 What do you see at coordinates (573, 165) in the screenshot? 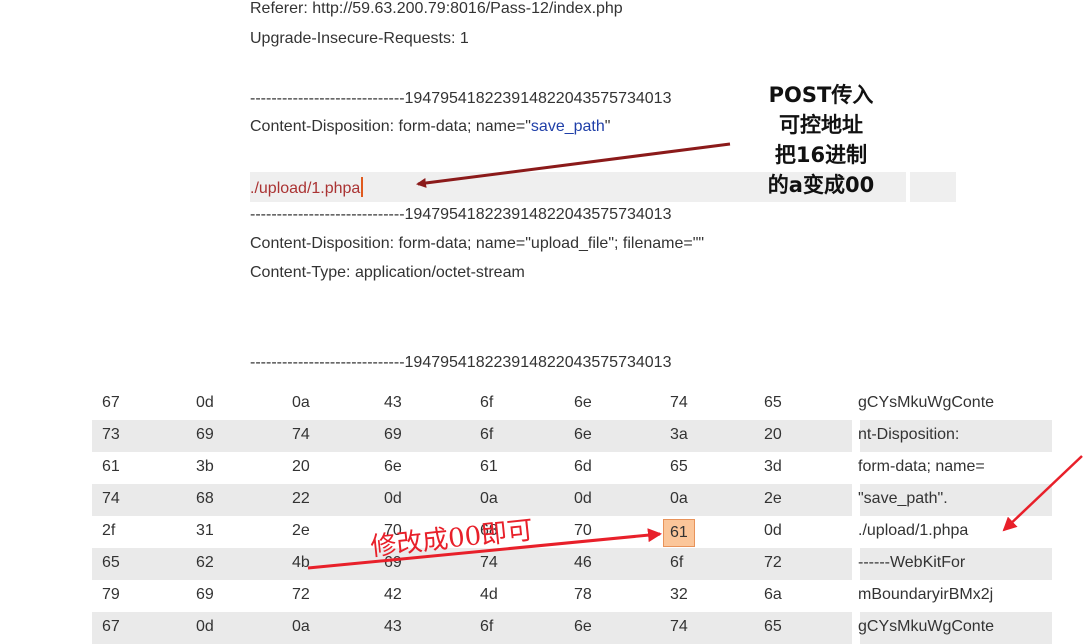
I see `arrow-to-save-path` at bounding box center [573, 165].